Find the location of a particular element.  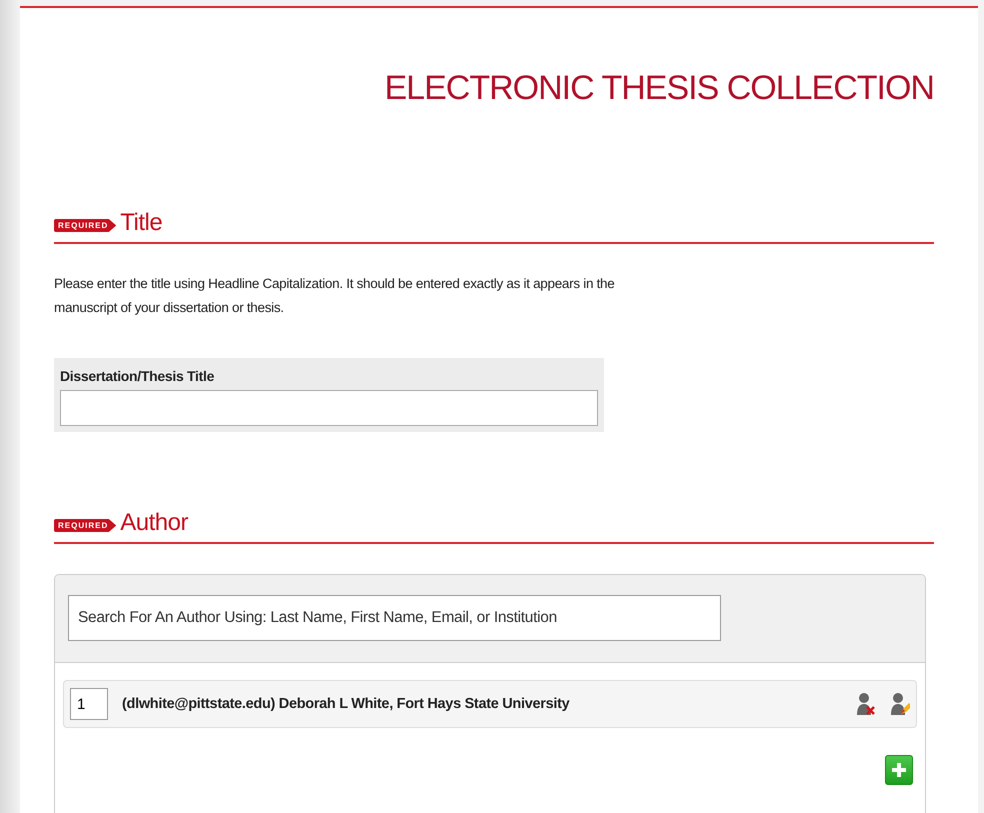

edit-person-icon is located at coordinates (900, 704).